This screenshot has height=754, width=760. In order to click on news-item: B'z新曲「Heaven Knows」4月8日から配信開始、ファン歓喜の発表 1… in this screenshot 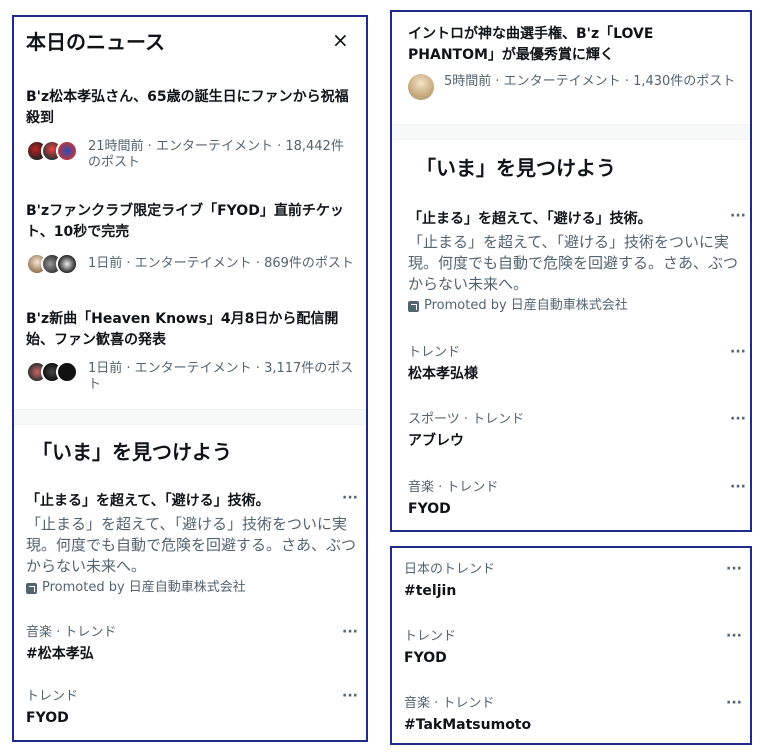, I will do `click(191, 351)`.